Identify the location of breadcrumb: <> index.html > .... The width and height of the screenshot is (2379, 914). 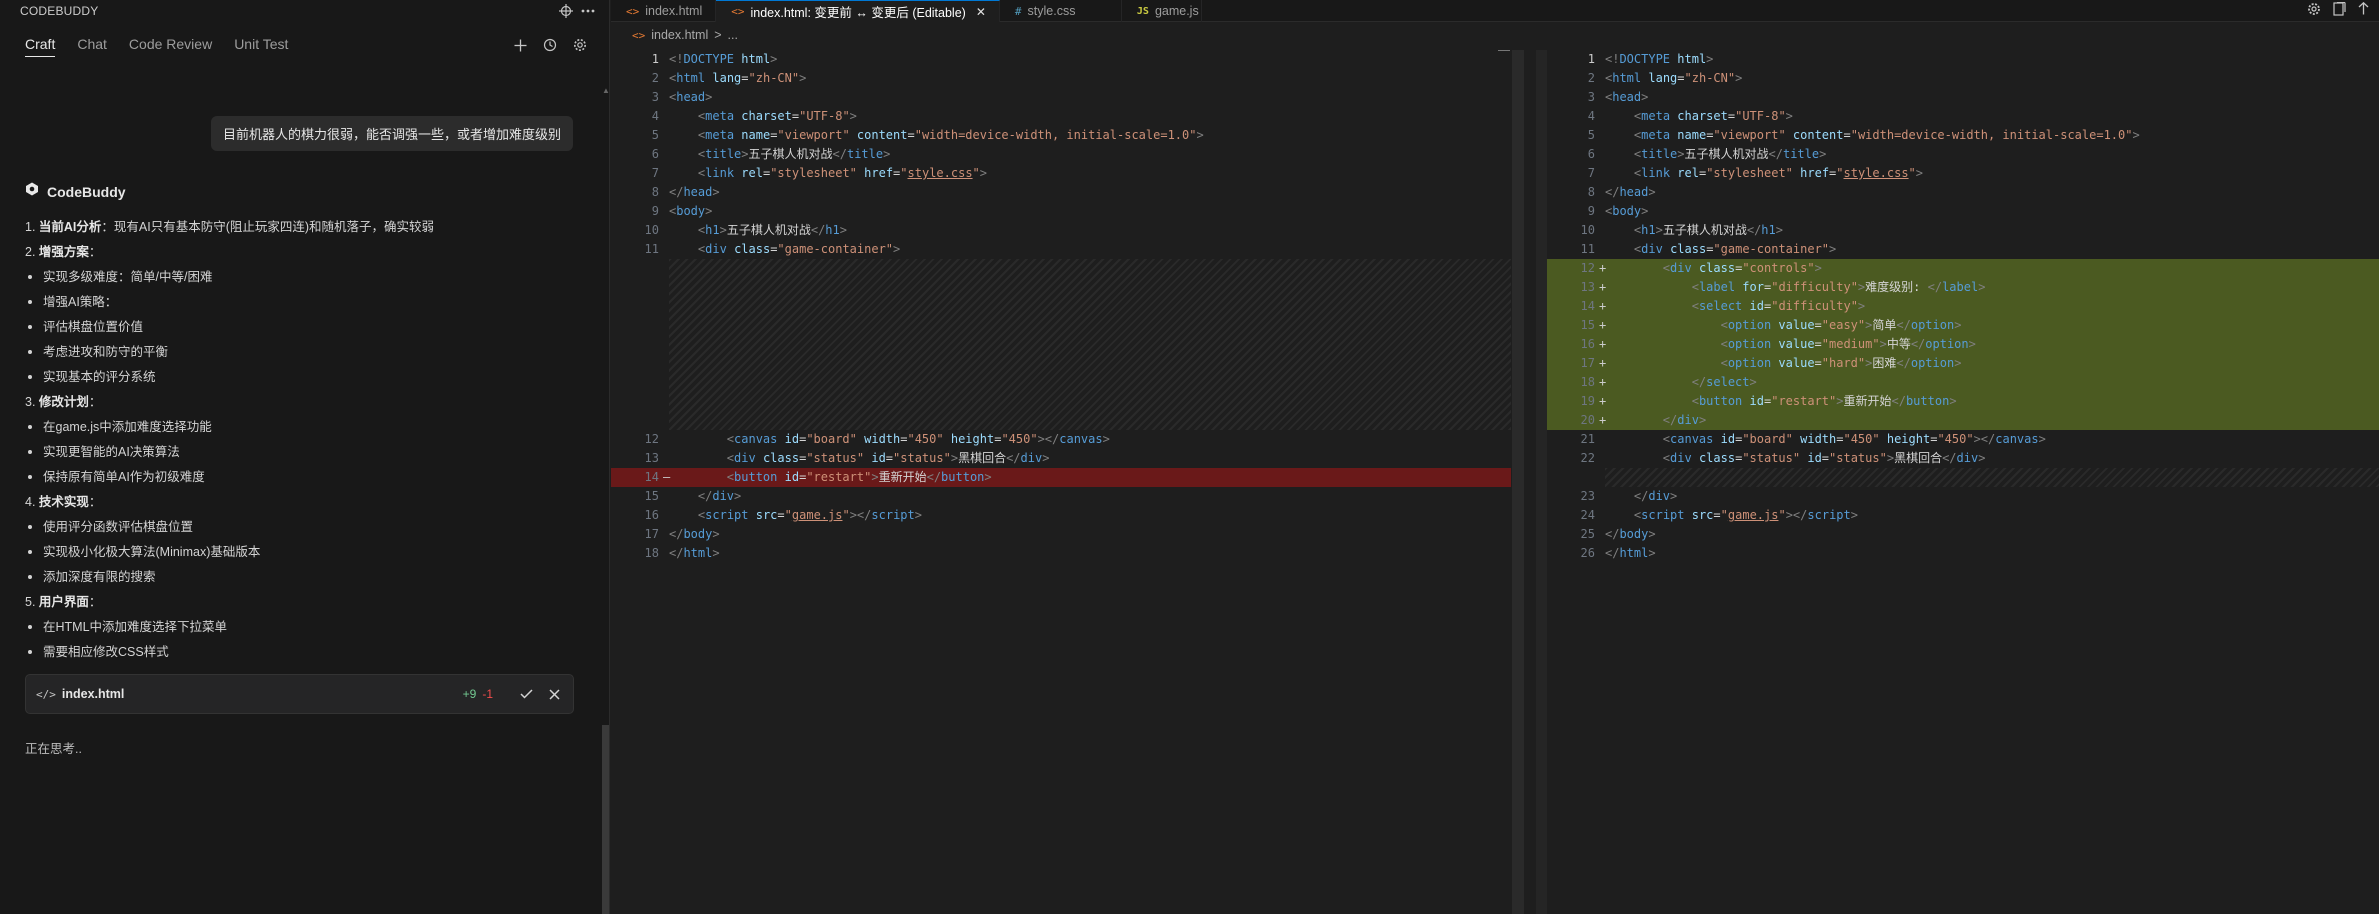
(685, 35).